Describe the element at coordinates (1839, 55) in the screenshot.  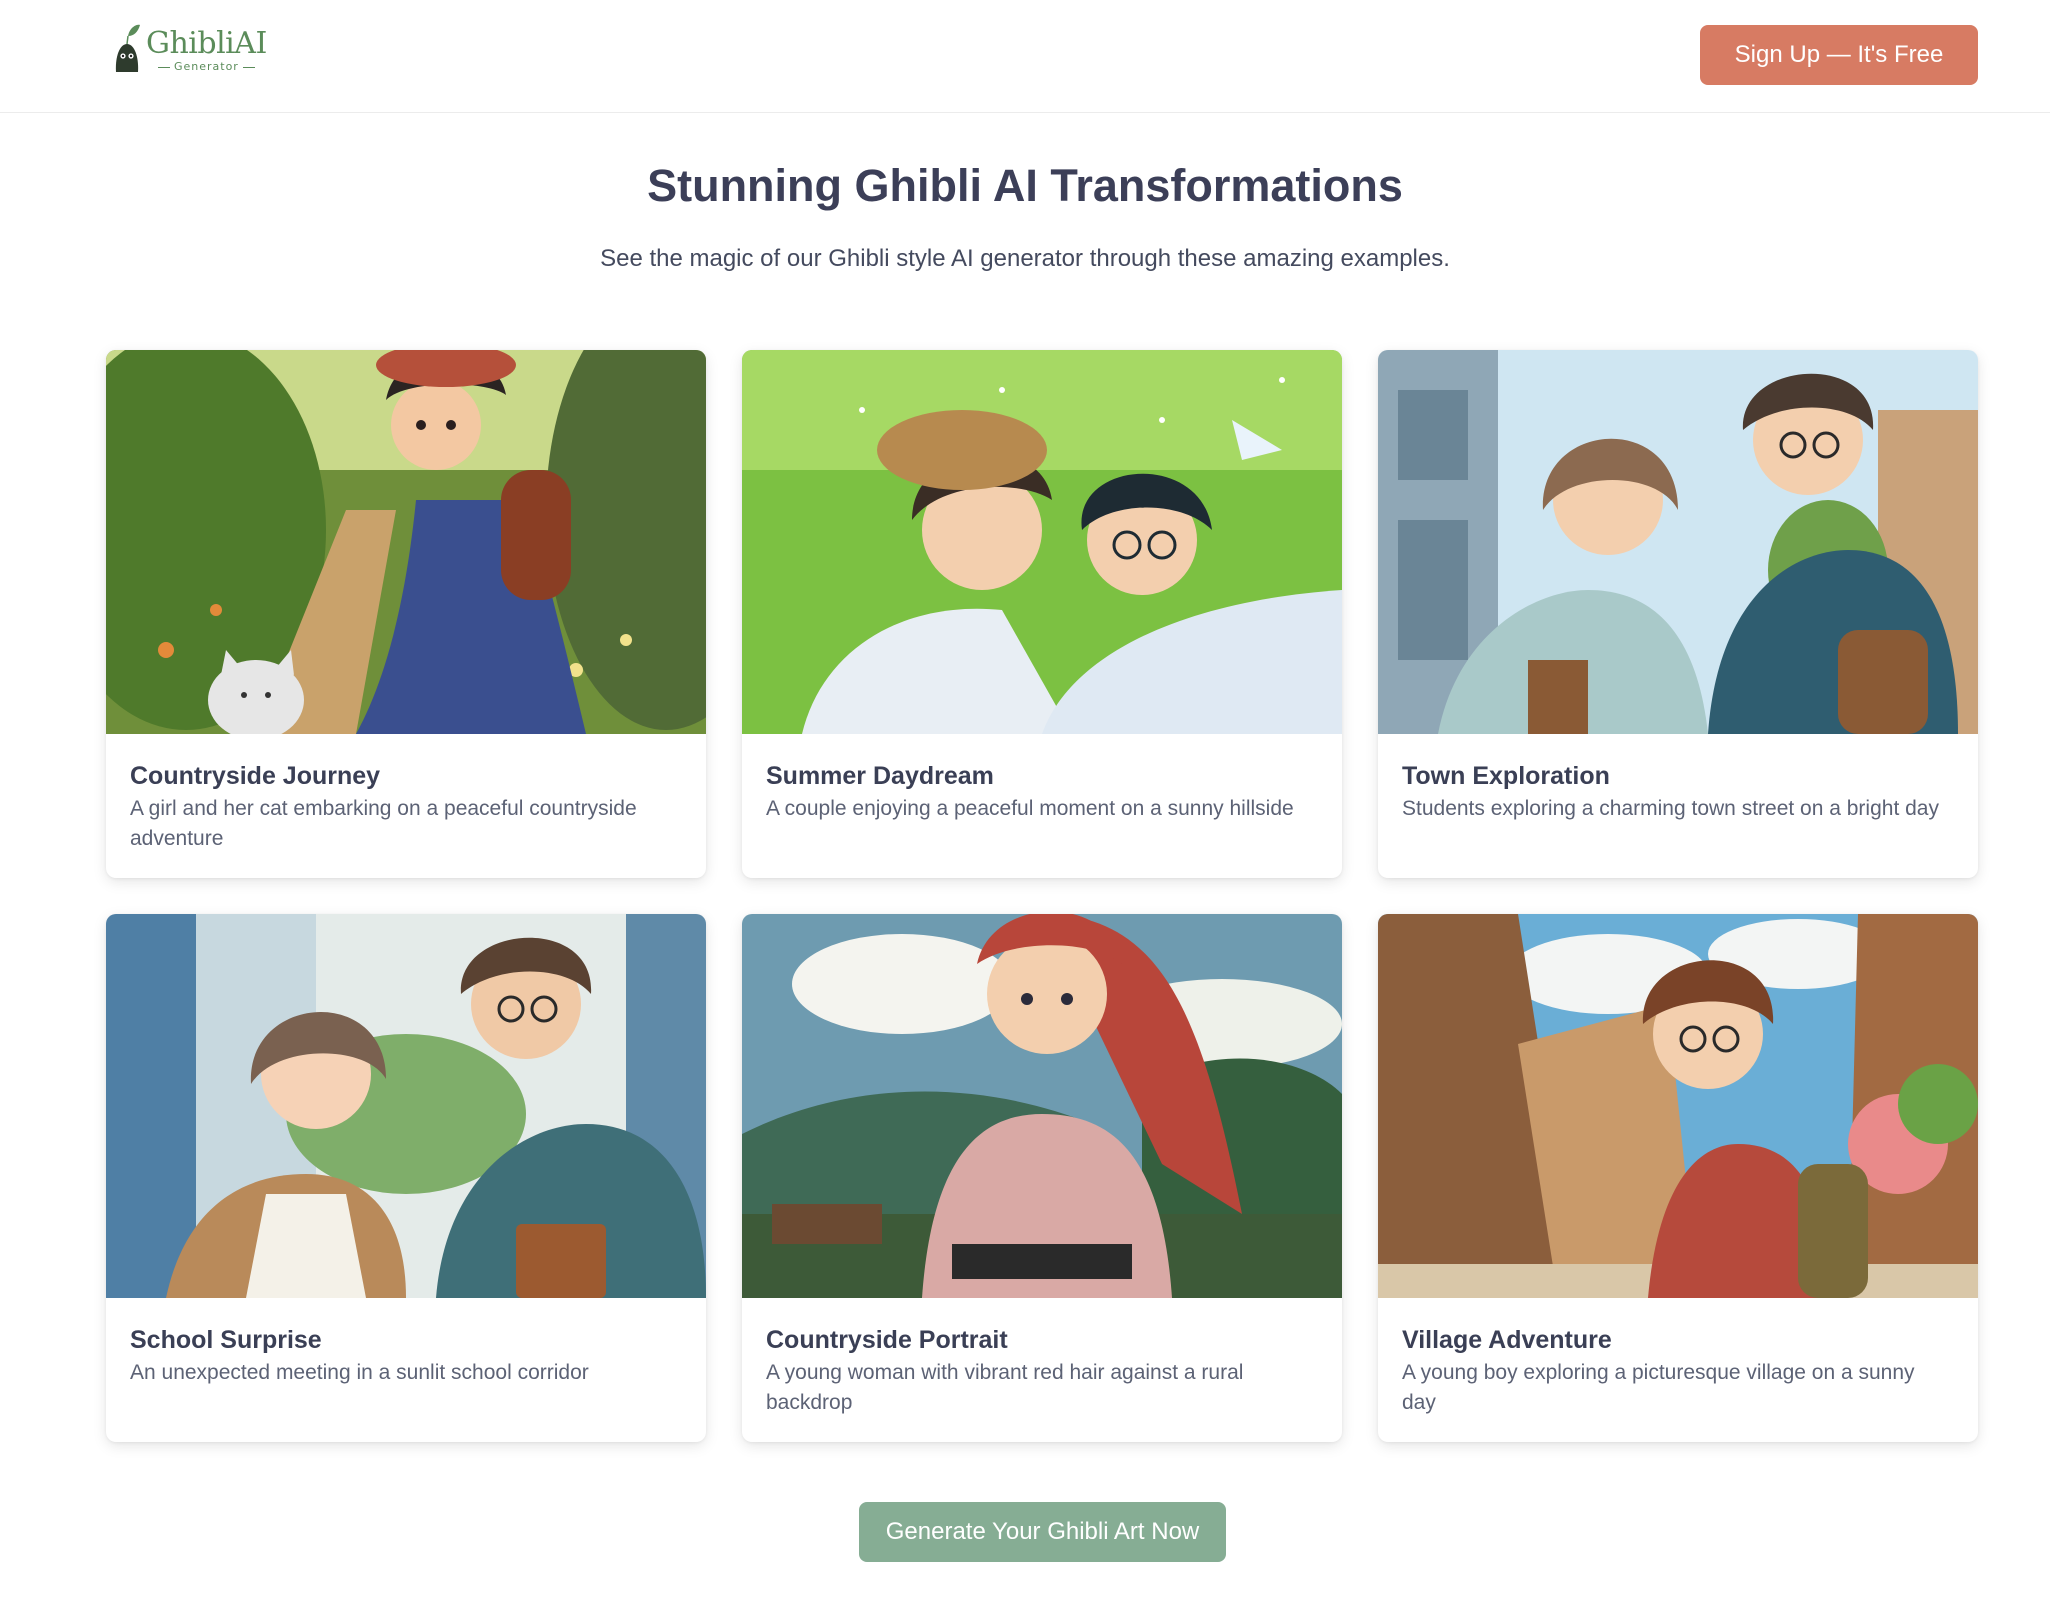
I see `signup-button: Sign Up — It's Free` at that location.